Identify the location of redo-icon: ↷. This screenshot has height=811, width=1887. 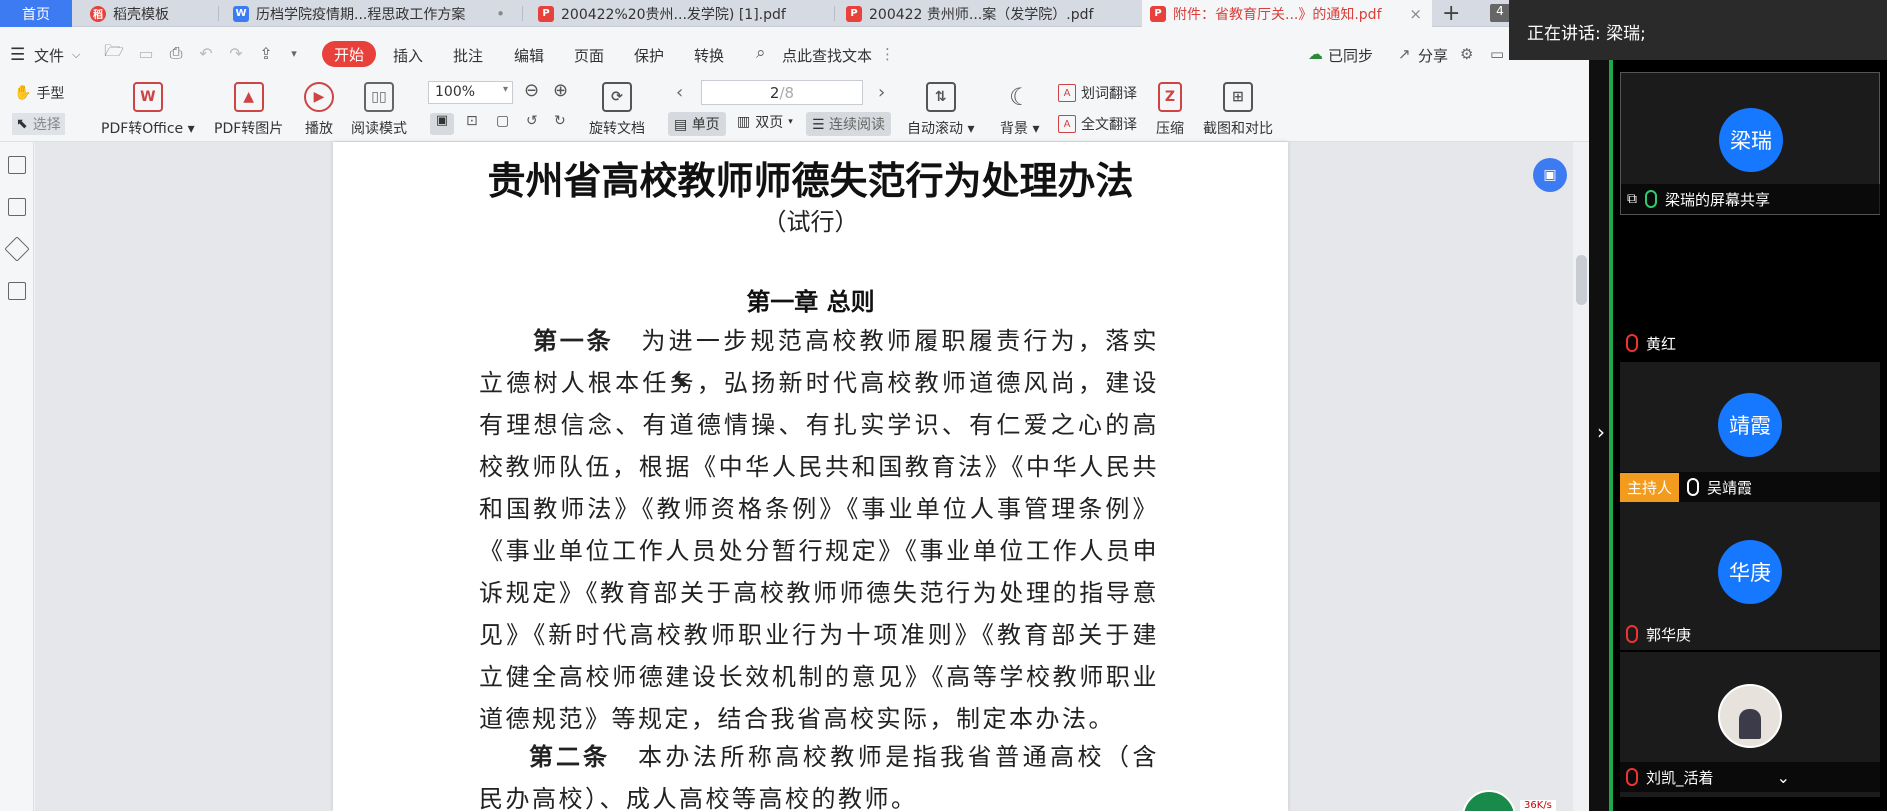
(236, 53).